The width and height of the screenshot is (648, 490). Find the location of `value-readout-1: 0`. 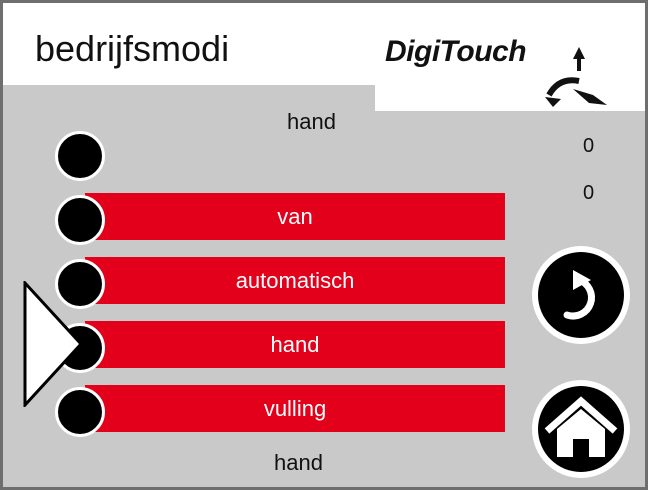

value-readout-1: 0 is located at coordinates (589, 146).